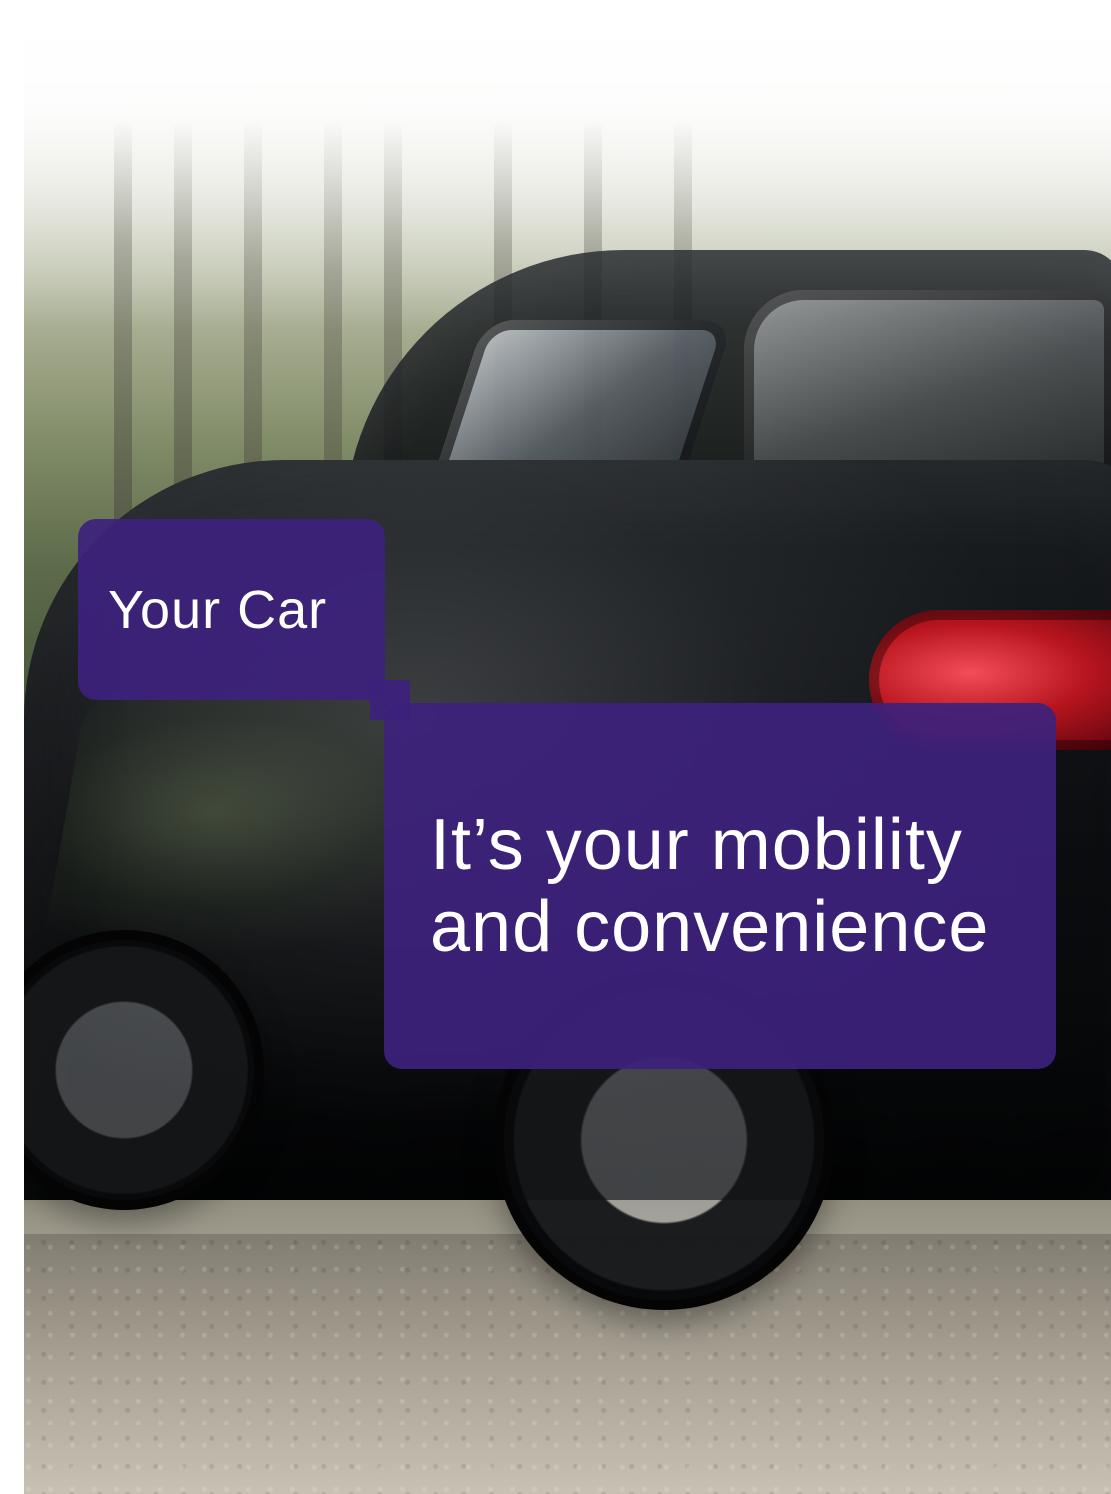 The width and height of the screenshot is (1111, 1494). I want to click on label-panel-large: It’s your mobility and convenience, so click(720, 886).